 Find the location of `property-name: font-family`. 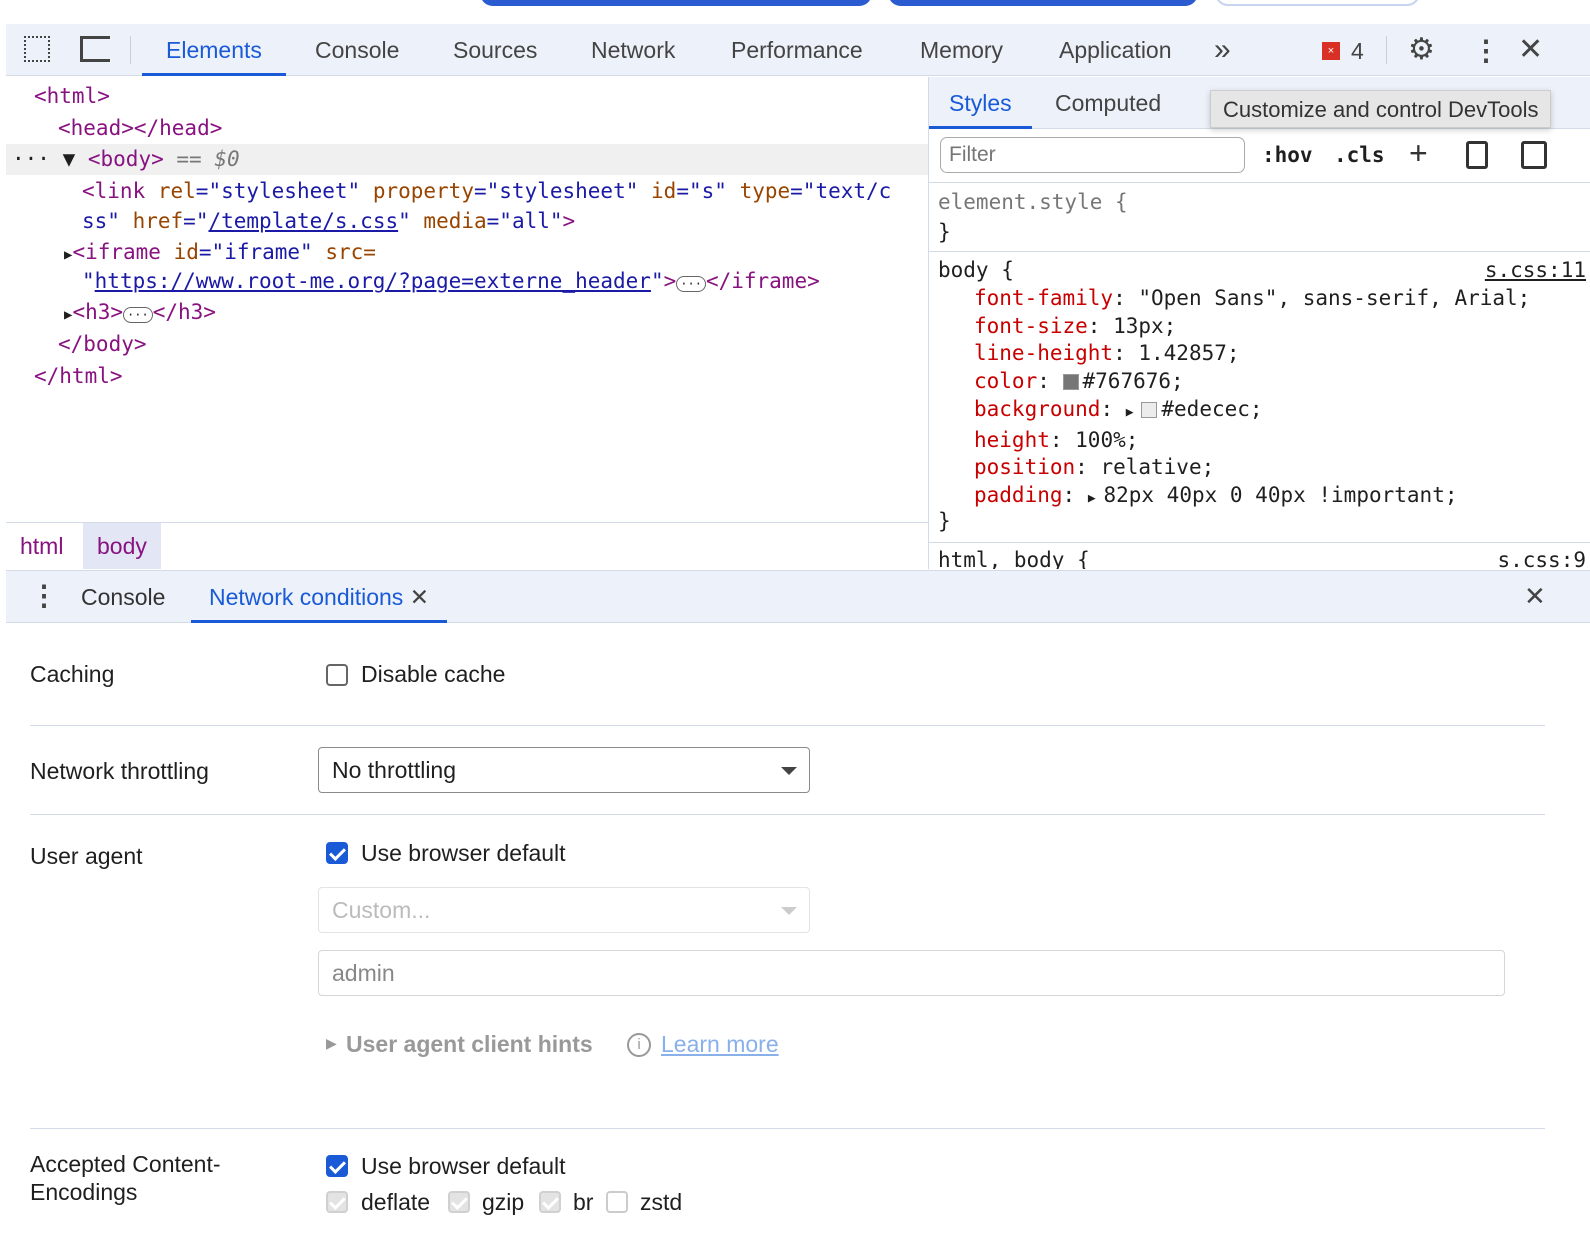

property-name: font-family is located at coordinates (1043, 298).